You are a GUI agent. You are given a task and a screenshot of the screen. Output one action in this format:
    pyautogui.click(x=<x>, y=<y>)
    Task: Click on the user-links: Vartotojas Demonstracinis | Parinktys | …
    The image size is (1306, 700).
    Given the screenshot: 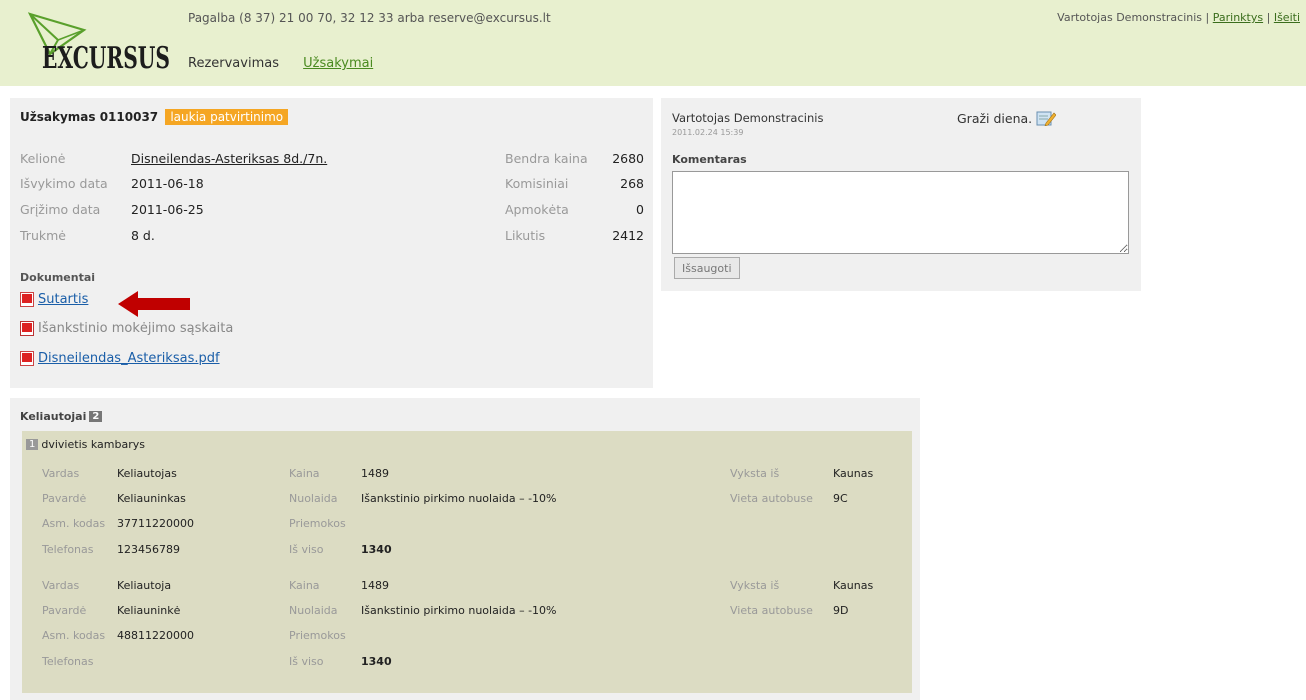 What is the action you would take?
    pyautogui.click(x=1178, y=17)
    